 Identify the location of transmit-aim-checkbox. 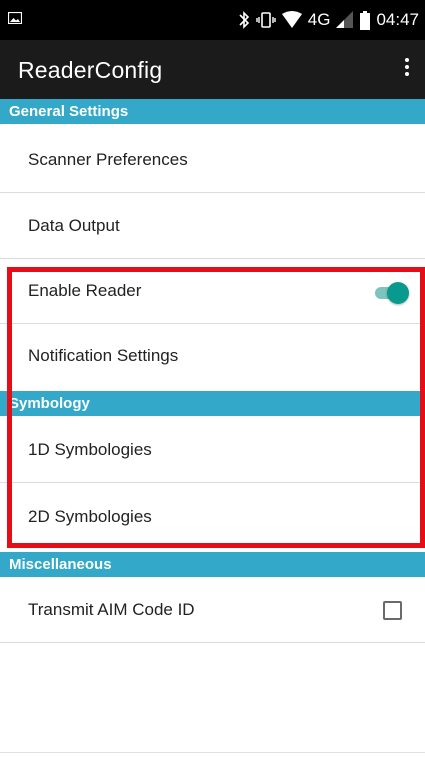
(392, 610).